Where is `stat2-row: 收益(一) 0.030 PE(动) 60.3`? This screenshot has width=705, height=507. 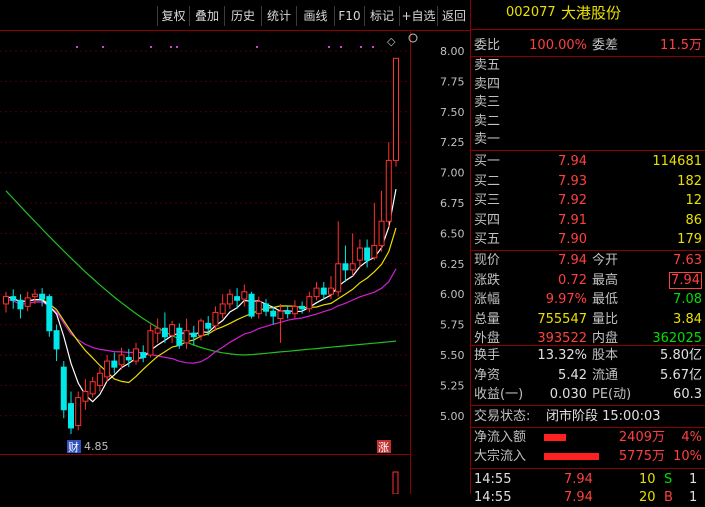 stat2-row: 收益(一) 0.030 PE(动) 60.3 is located at coordinates (589, 394).